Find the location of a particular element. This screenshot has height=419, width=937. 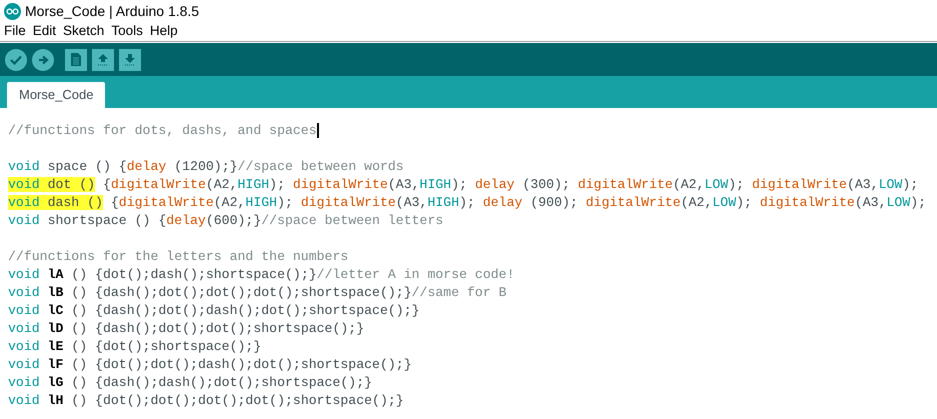

menu-item: File is located at coordinates (15, 31).